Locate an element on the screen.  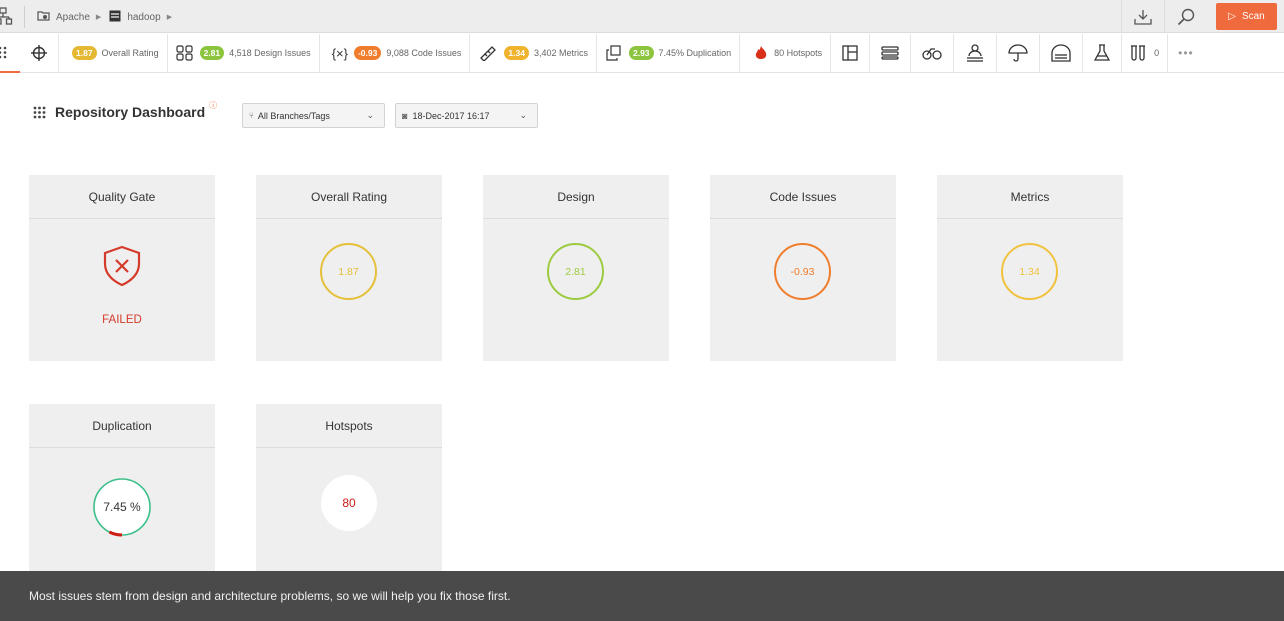
design-issues-label: 4,518 Design Issues is located at coordinates (270, 53).